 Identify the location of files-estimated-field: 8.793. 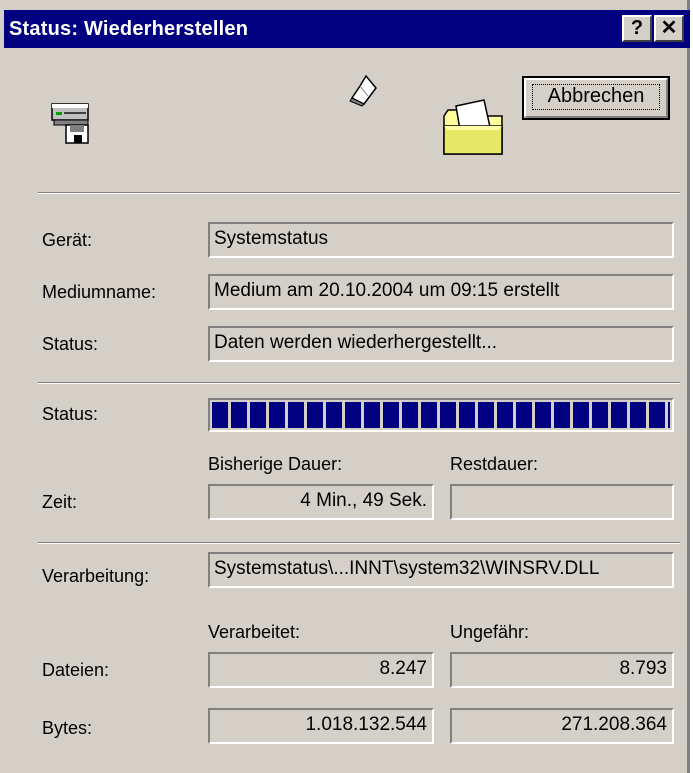
(562, 670).